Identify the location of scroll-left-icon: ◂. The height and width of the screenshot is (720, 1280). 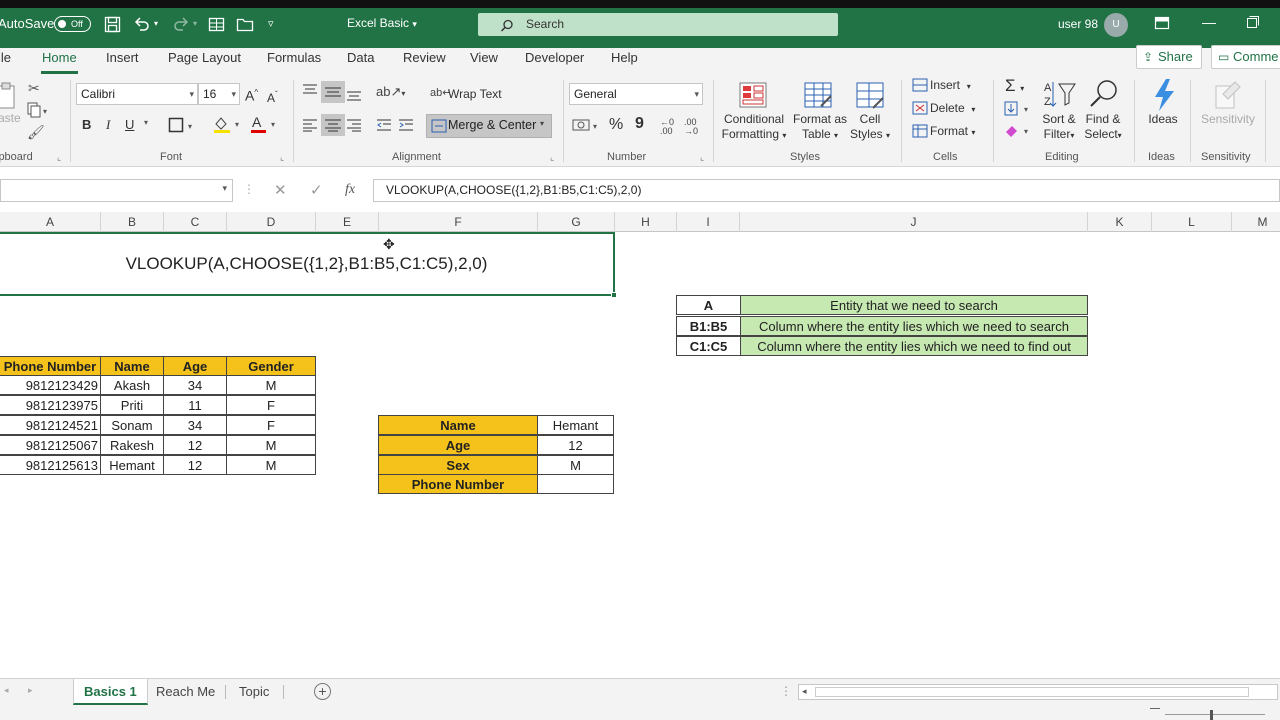
(6, 690).